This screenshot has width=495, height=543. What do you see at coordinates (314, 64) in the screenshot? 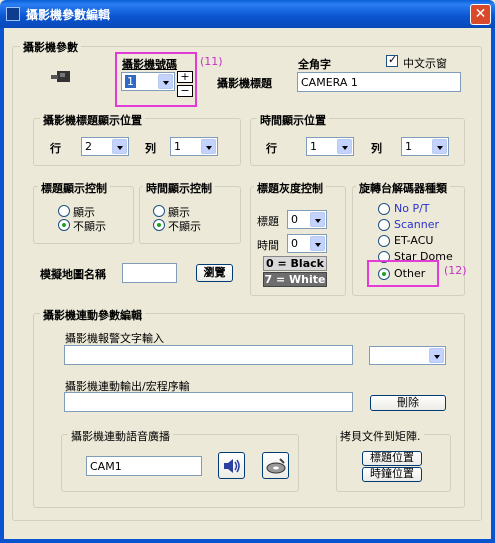
I see `fullwidth-label: 全角字` at bounding box center [314, 64].